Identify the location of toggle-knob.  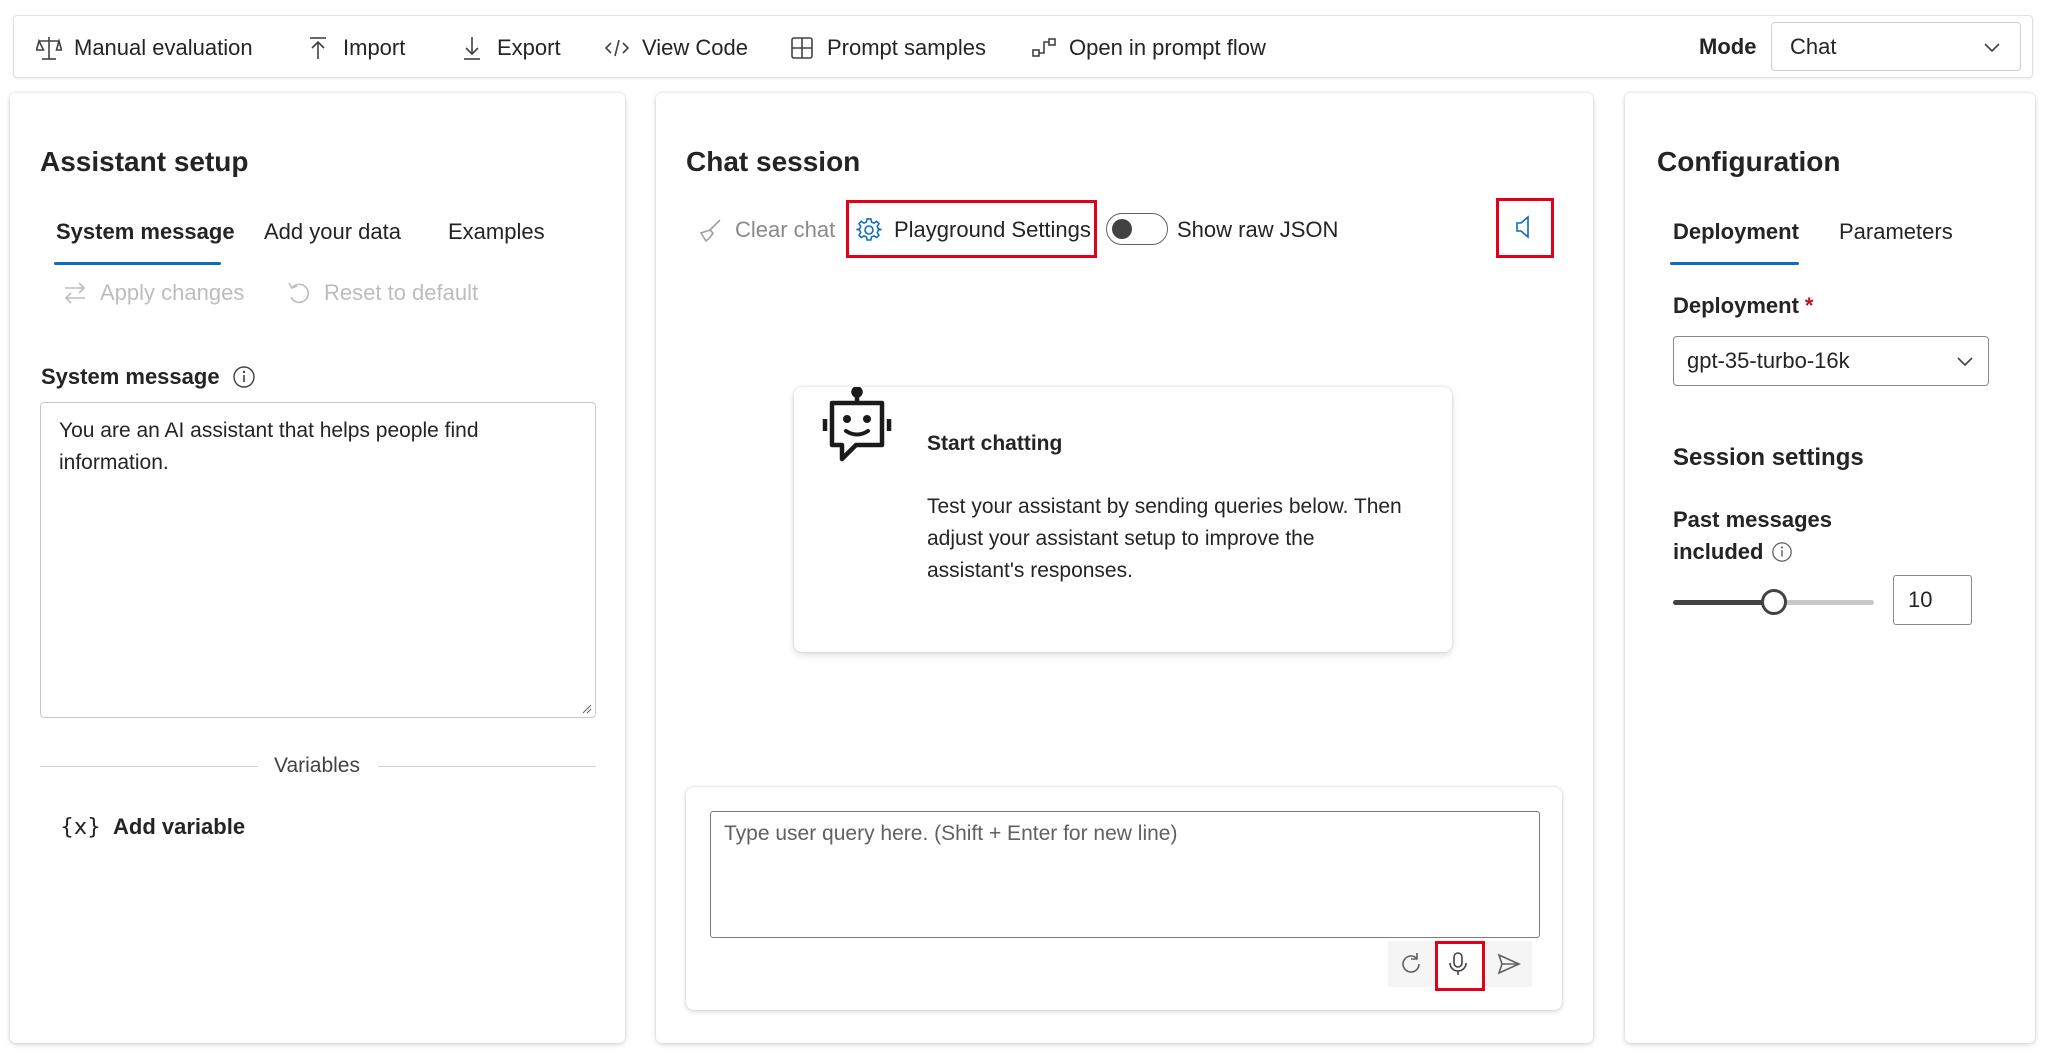
(1122, 229).